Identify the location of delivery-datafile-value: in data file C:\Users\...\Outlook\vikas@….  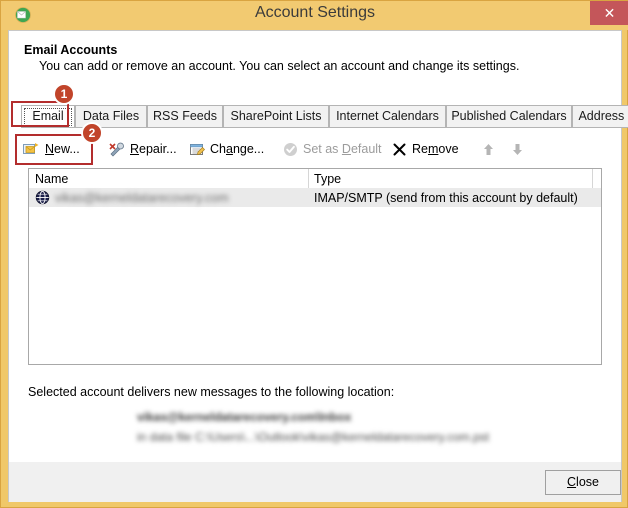
(313, 437).